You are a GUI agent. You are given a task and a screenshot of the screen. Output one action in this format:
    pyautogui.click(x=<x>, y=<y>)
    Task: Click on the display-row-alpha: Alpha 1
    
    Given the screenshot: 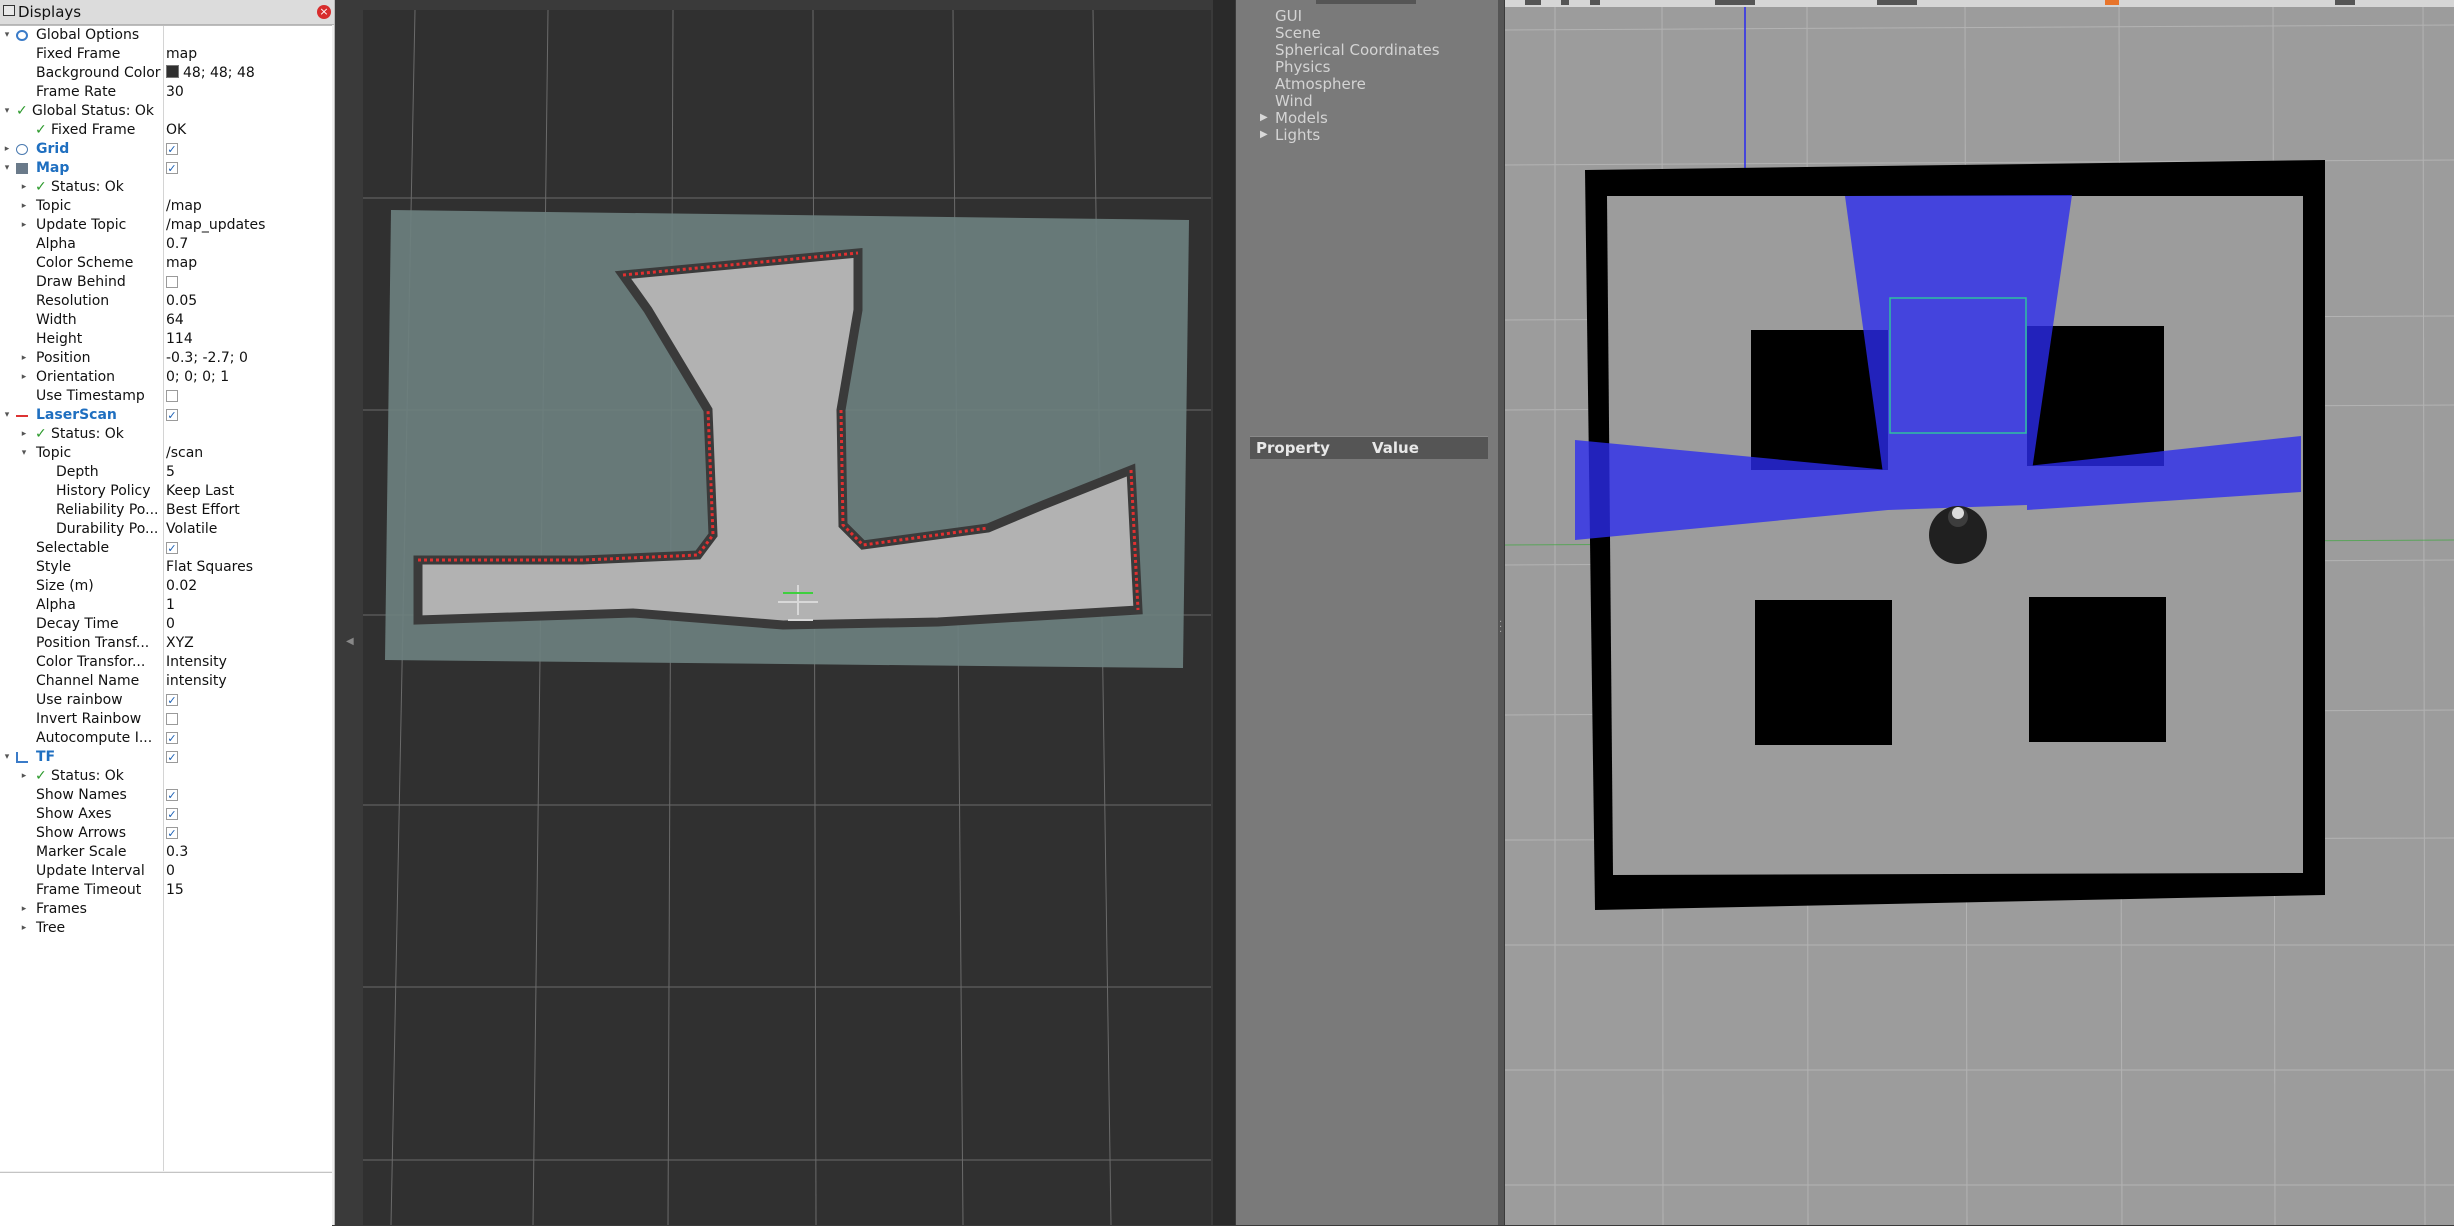 What is the action you would take?
    pyautogui.click(x=166, y=605)
    